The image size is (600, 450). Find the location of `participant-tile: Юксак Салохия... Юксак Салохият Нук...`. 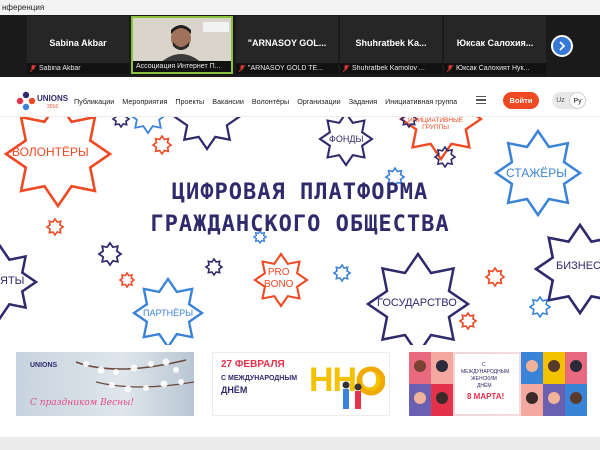

participant-tile: Юксак Салохия... Юксак Салохият Нук... is located at coordinates (495, 45).